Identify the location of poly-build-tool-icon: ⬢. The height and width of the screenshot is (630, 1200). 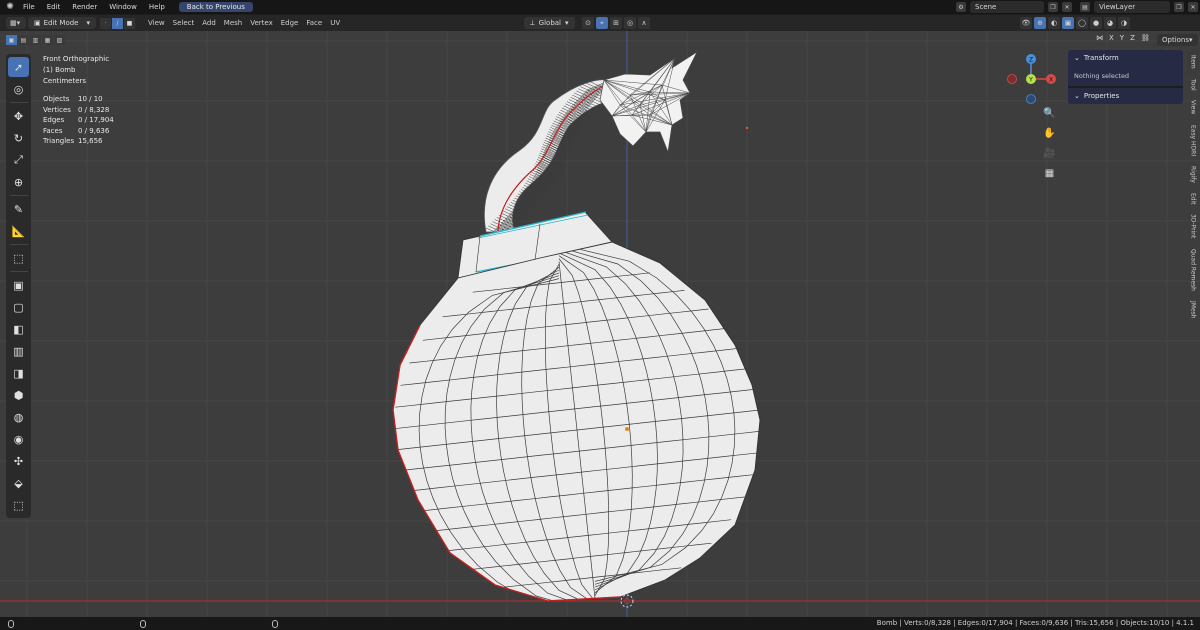
(18, 395).